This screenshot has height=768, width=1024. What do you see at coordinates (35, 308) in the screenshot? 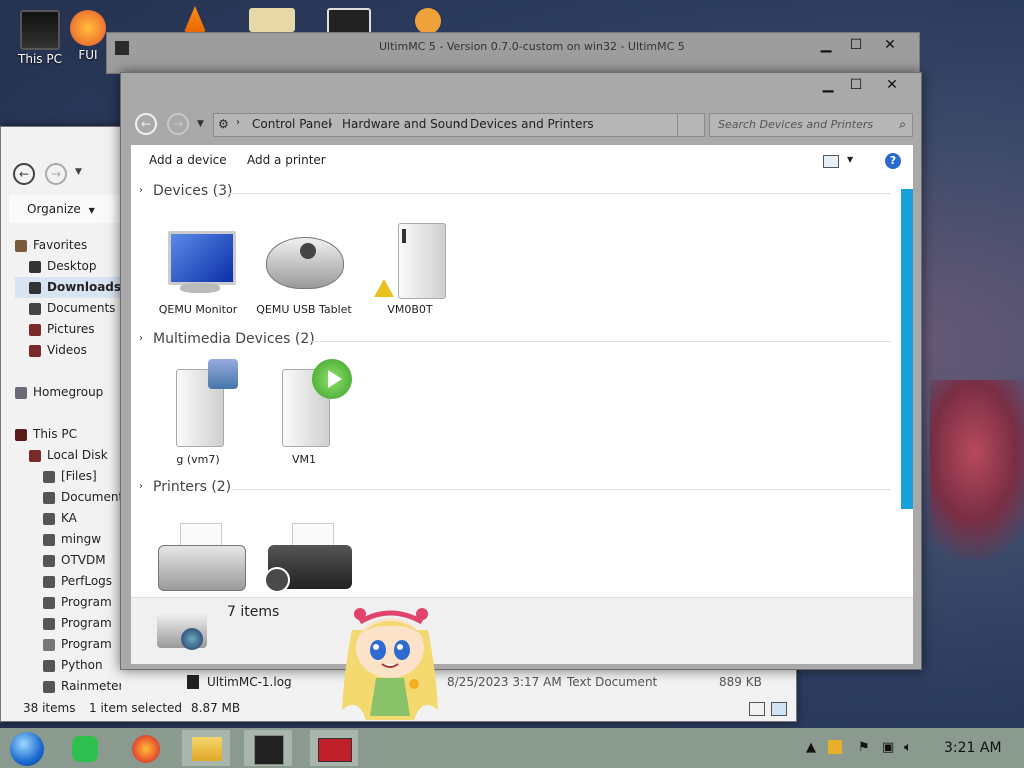
I see `document-icon` at bounding box center [35, 308].